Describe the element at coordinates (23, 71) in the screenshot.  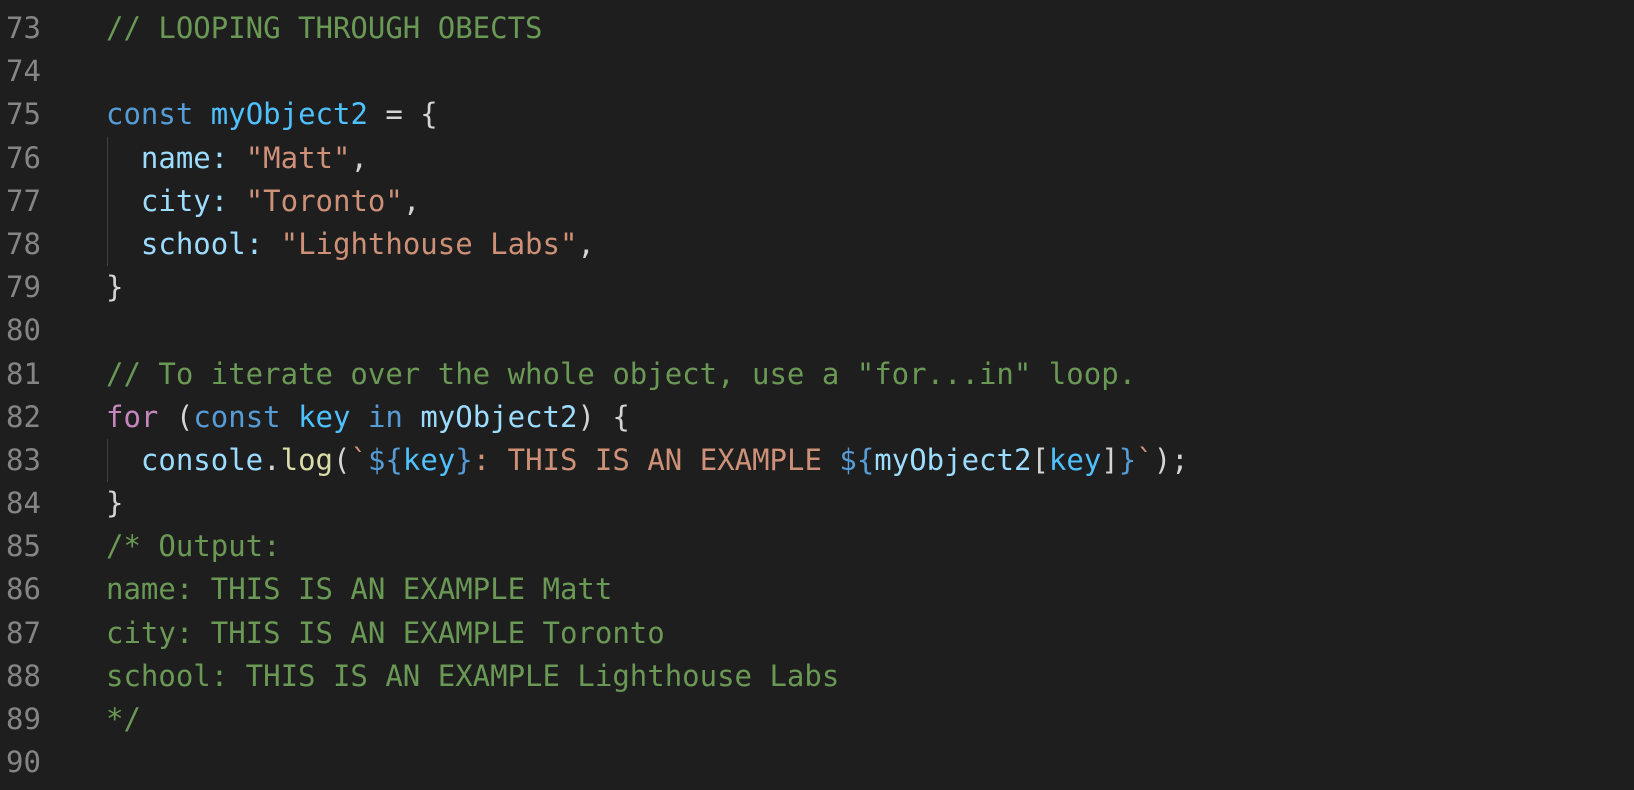
I see `line-number: 74` at that location.